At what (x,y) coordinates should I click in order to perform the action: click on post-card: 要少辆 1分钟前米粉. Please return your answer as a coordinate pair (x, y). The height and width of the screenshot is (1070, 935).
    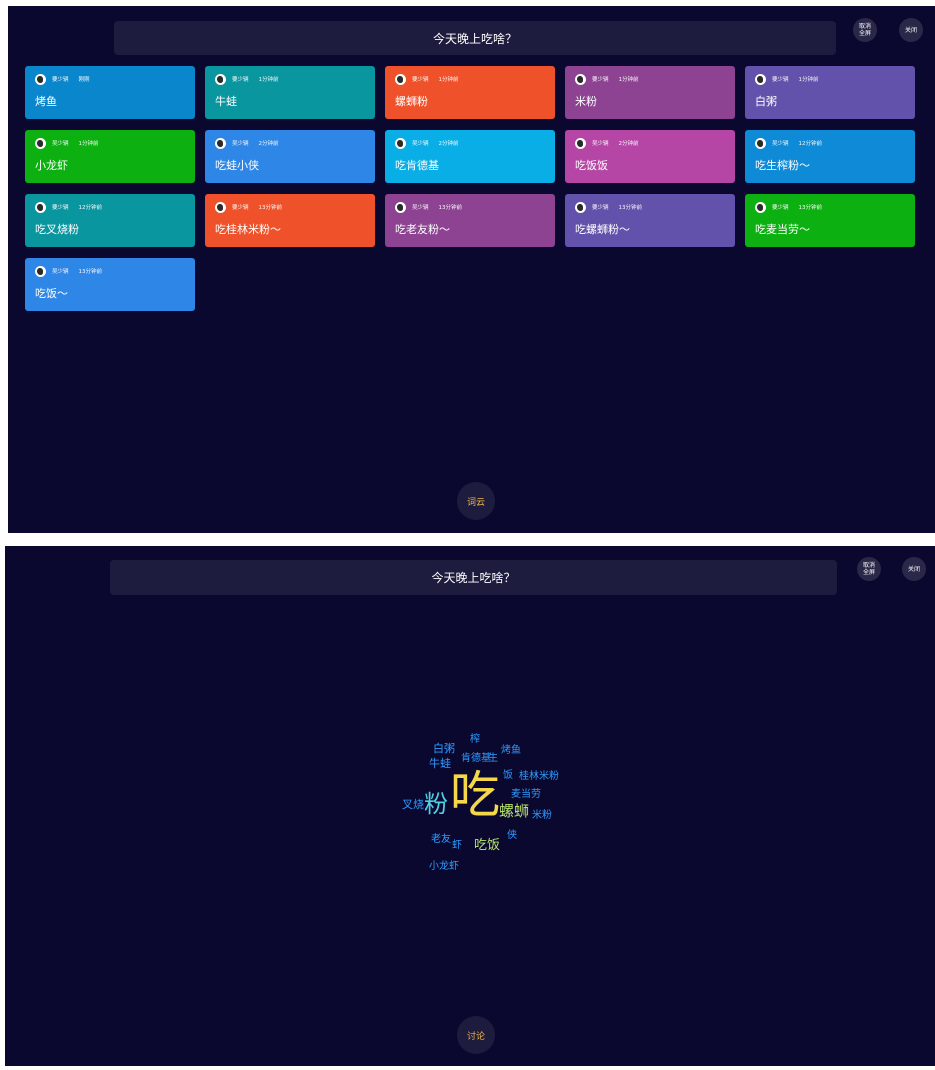
    Looking at the image, I should click on (650, 92).